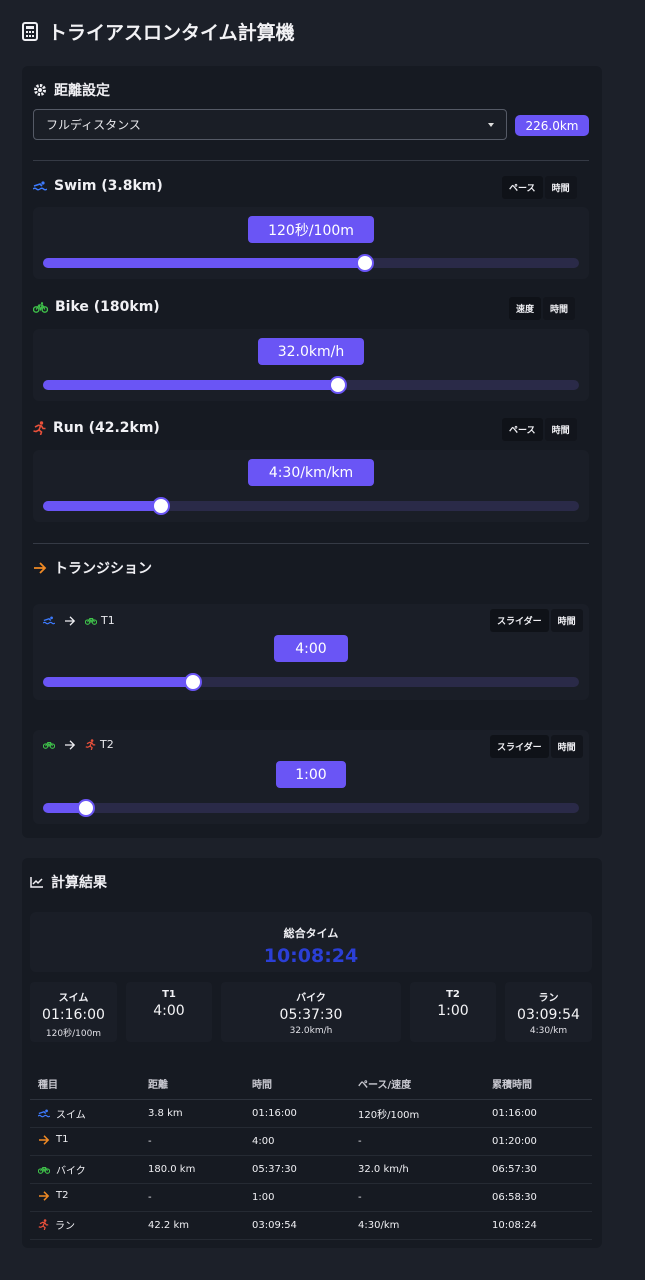 The width and height of the screenshot is (645, 1280). I want to click on swim-slider-panel: 120秒/100m, so click(311, 243).